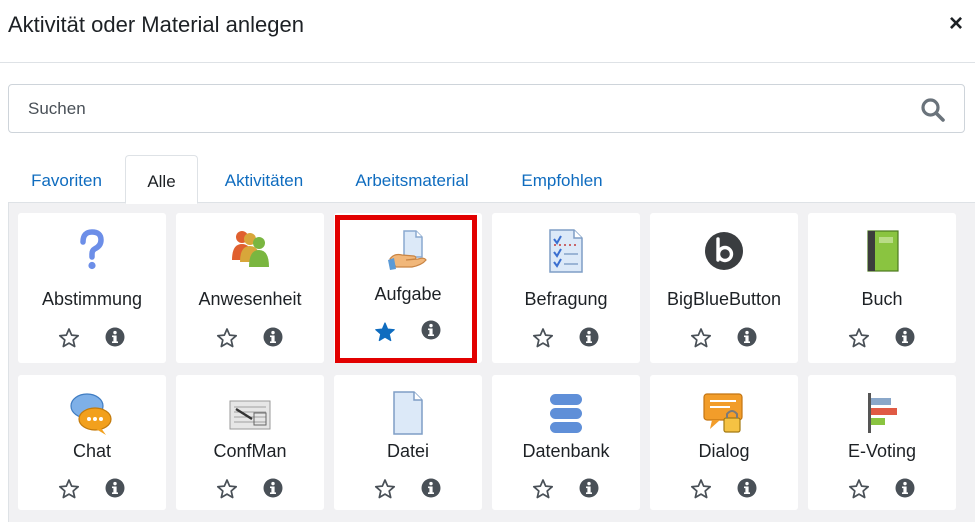 The height and width of the screenshot is (522, 975). What do you see at coordinates (66, 179) in the screenshot?
I see `tab-favoriten: Favoriten` at bounding box center [66, 179].